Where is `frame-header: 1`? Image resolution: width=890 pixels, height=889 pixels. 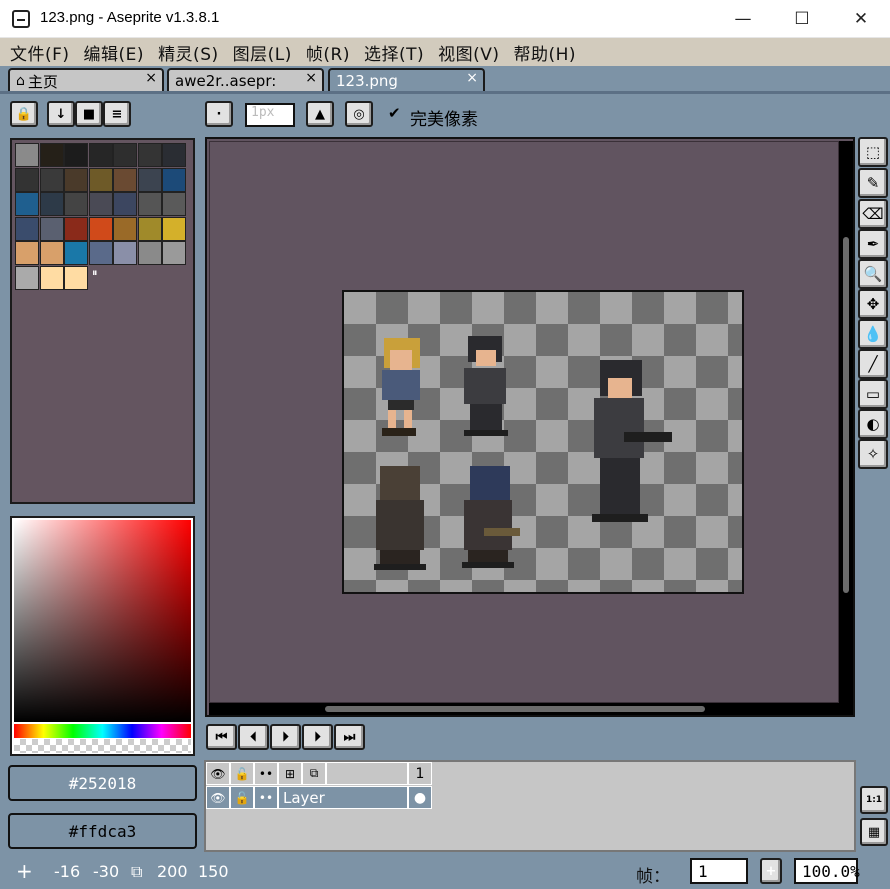
frame-header: 1 is located at coordinates (420, 773).